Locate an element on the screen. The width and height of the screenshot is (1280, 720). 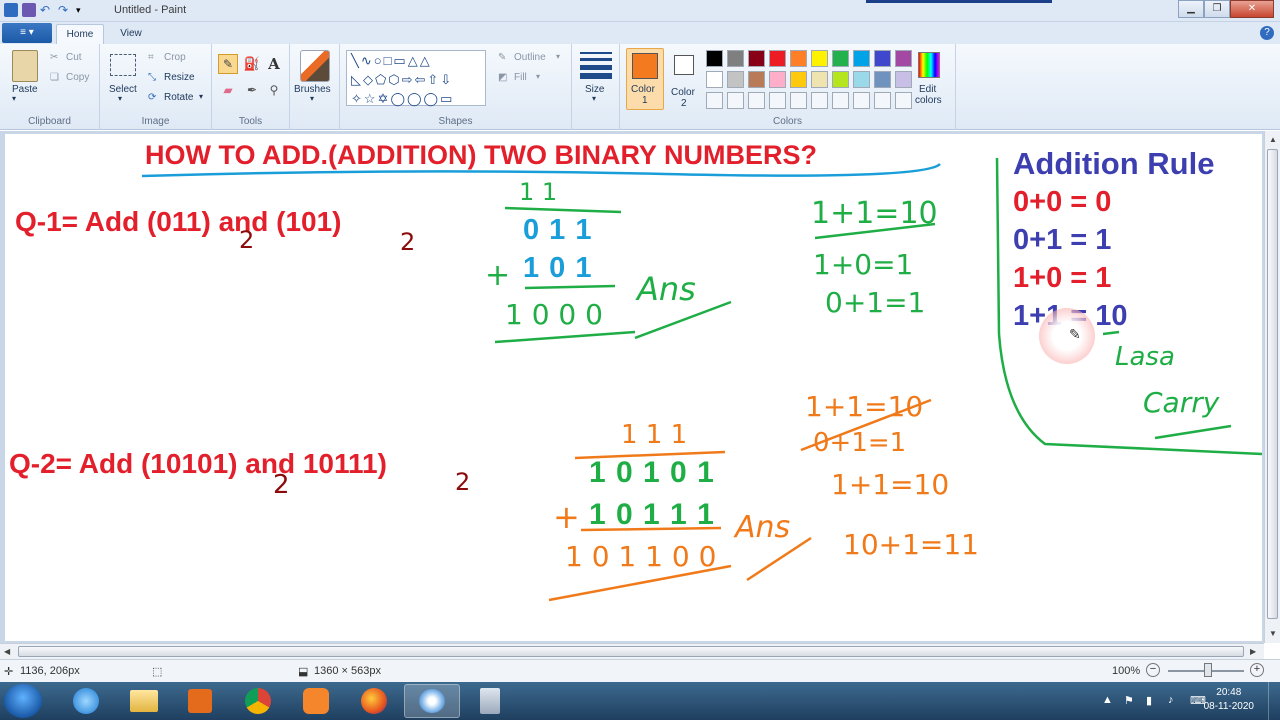
undo-icon: ↶ is located at coordinates (47, 10).